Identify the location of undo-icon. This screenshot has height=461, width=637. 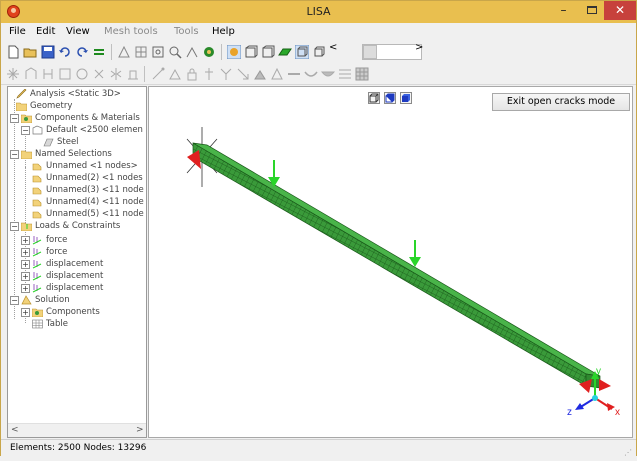
(65, 52).